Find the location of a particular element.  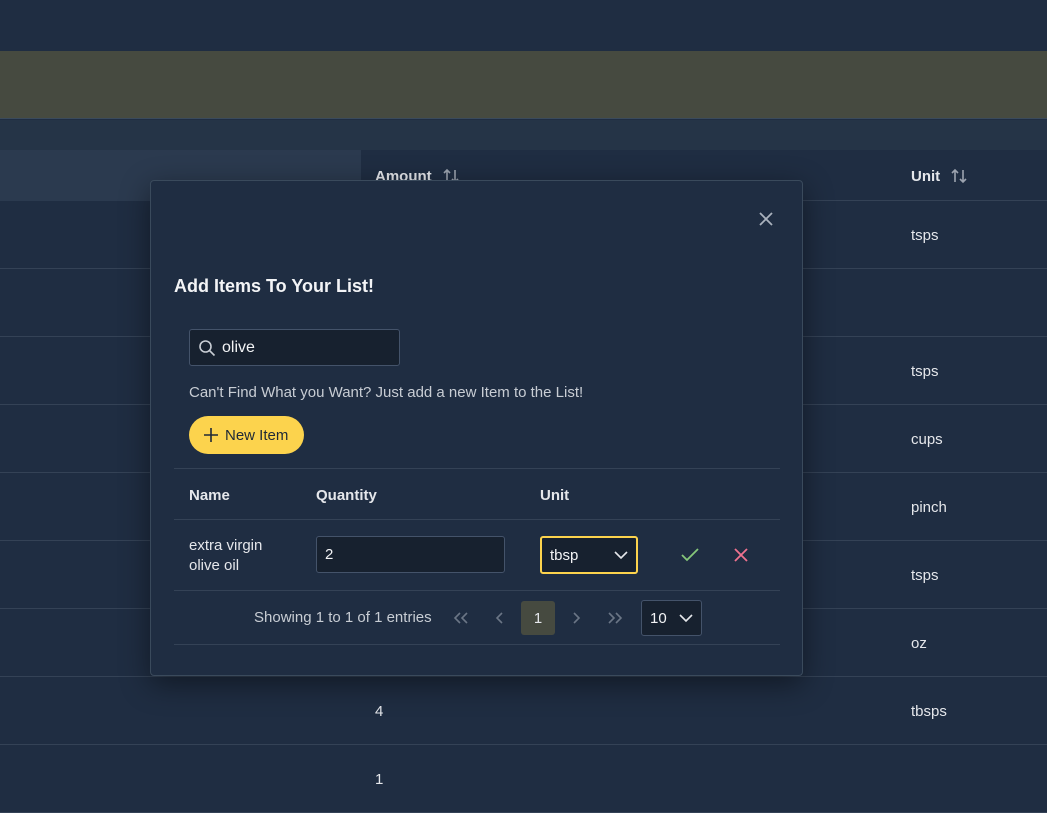

table-row: 4 tbsps is located at coordinates (523, 711).